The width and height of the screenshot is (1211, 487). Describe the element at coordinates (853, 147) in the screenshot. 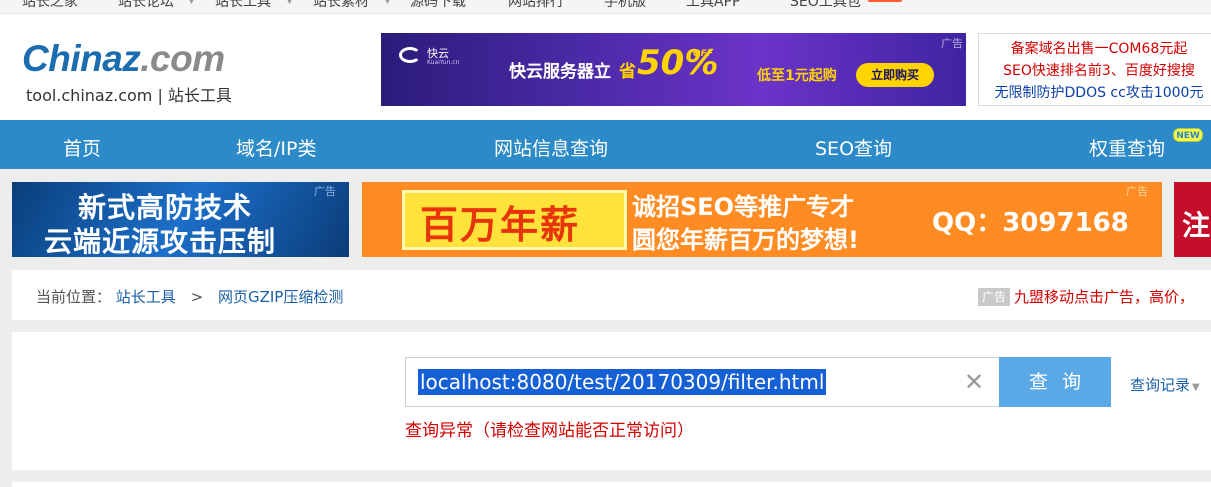

I see `nav-item-seo: SEO查询` at that location.